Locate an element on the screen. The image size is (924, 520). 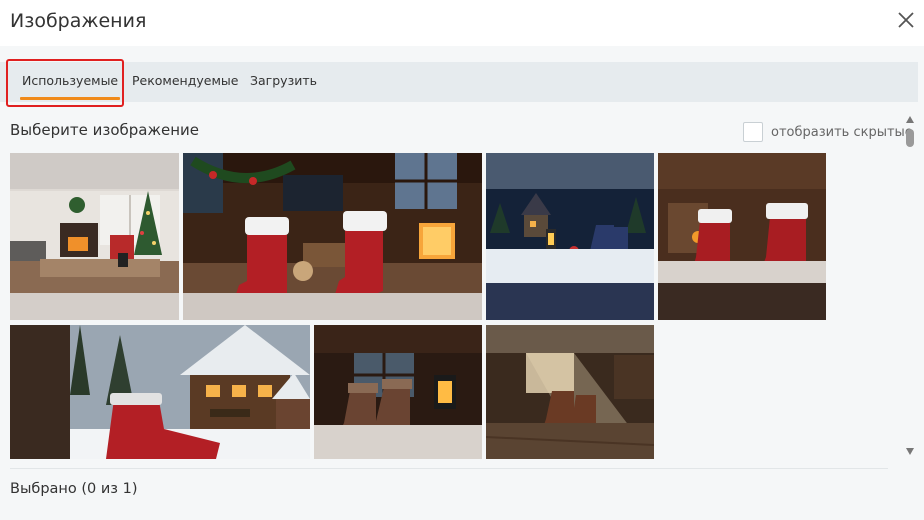
tab-bar: Используемые Рекомендуемые Загрузить is located at coordinates (459, 82).